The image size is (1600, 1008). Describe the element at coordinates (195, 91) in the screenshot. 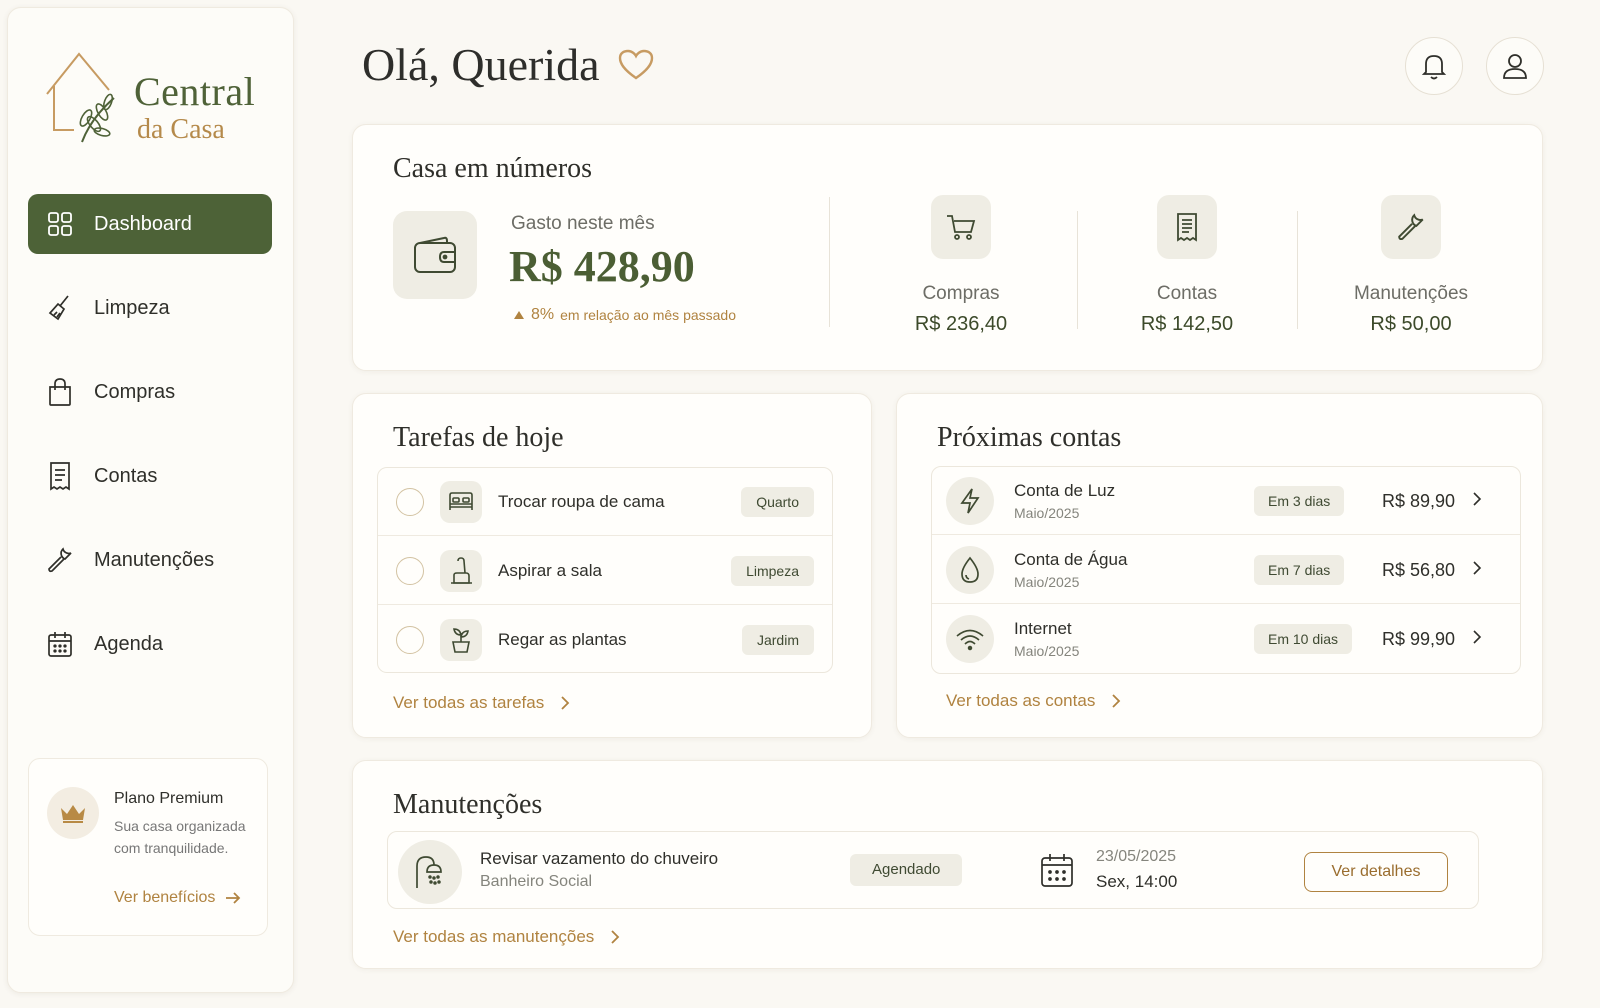

I see `logo-title: Central` at that location.